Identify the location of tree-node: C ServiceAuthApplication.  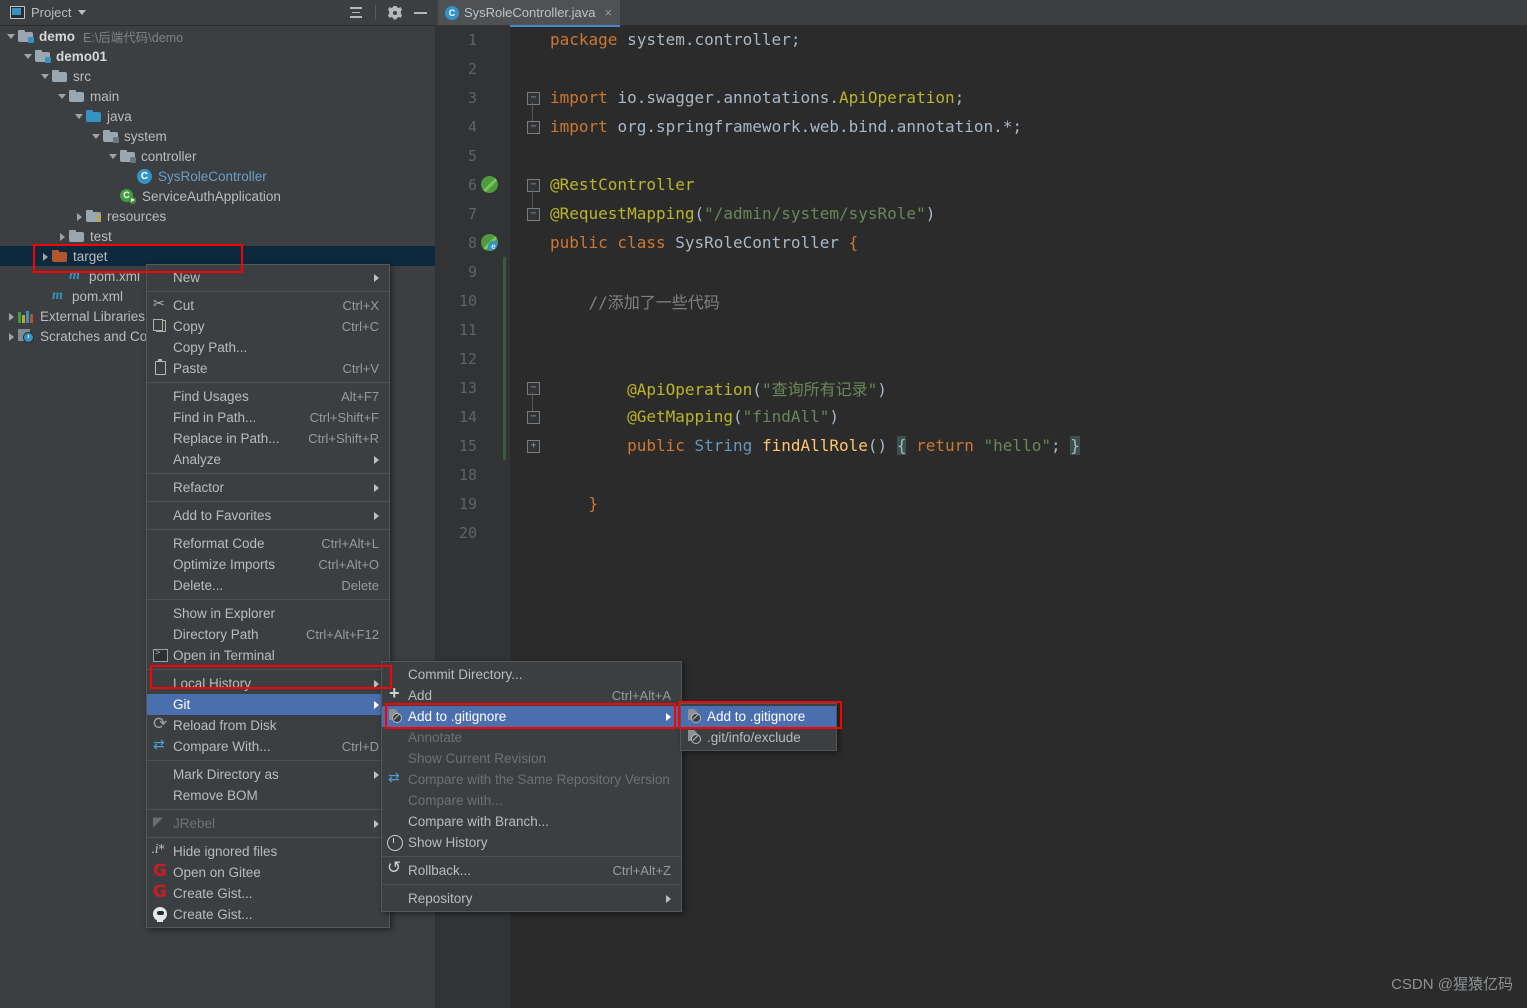
(217, 196).